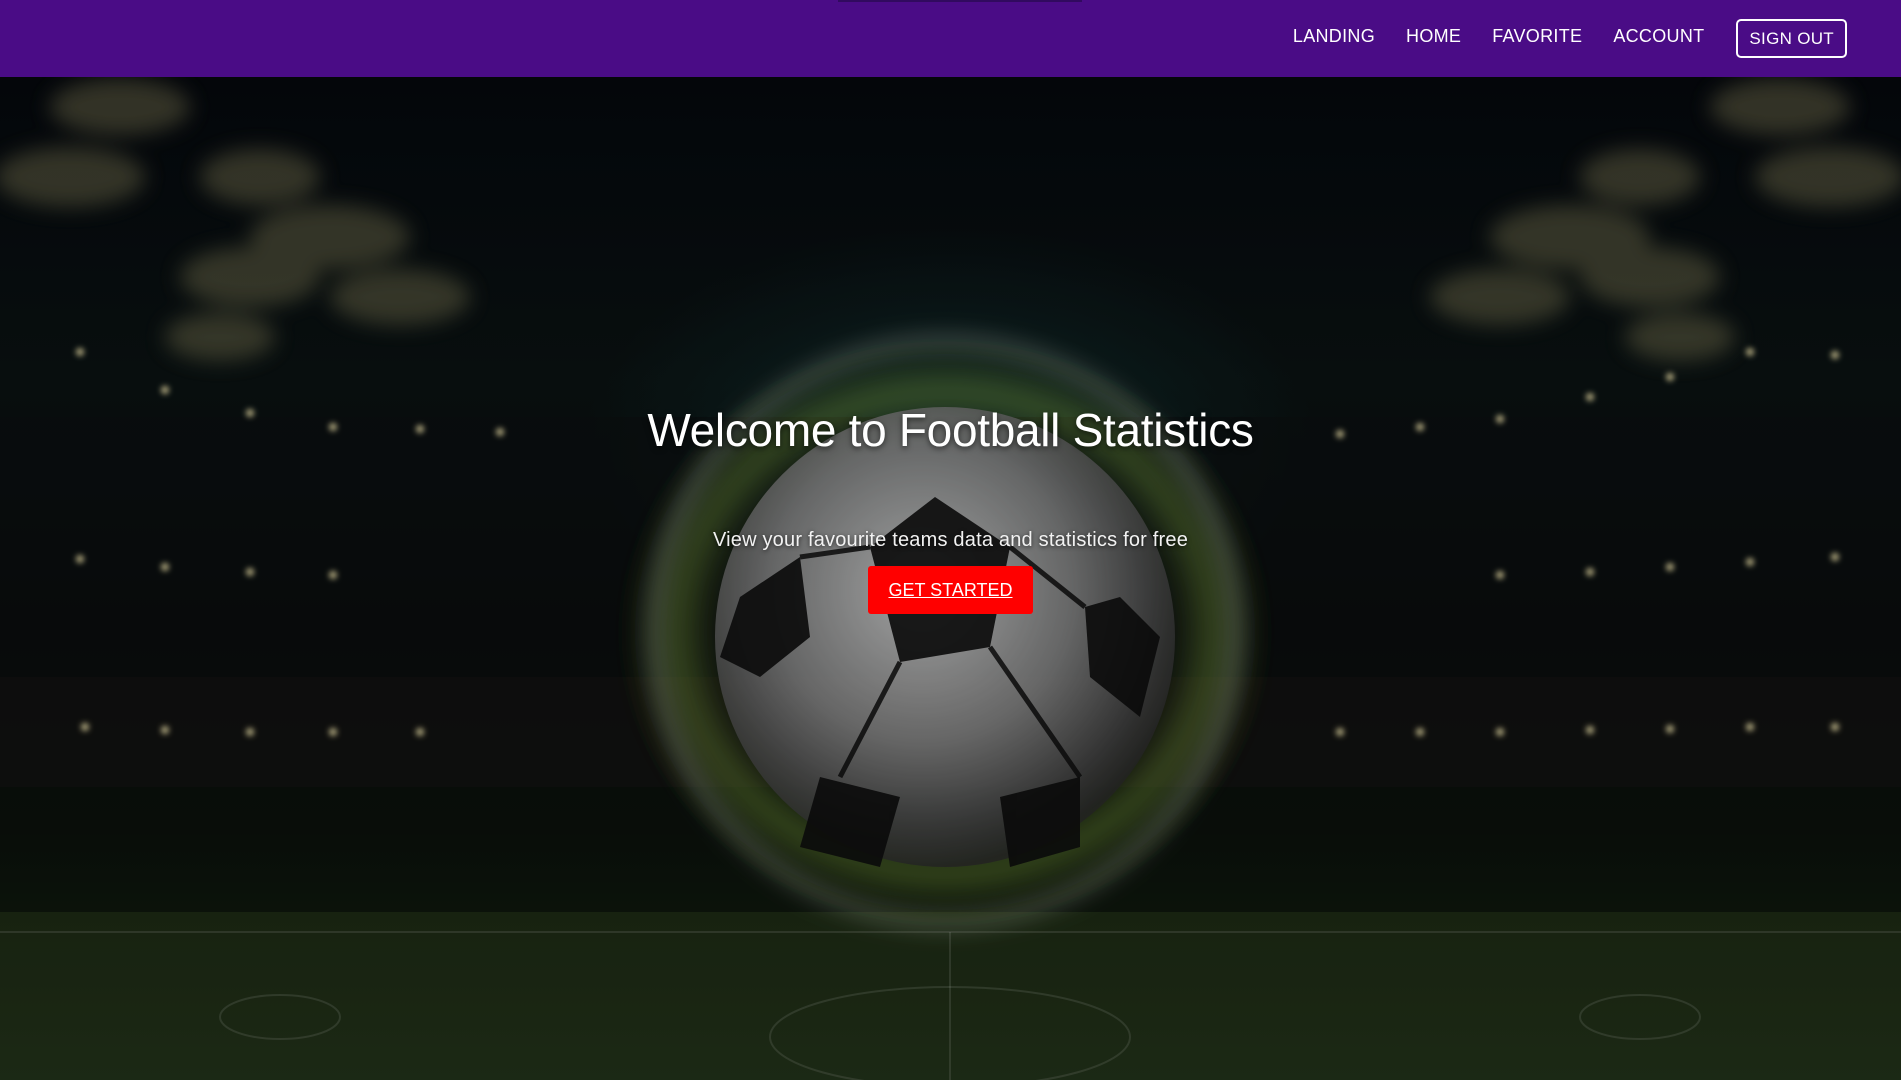  What do you see at coordinates (1658, 36) in the screenshot?
I see `nav-link-account: ACCOUNT` at bounding box center [1658, 36].